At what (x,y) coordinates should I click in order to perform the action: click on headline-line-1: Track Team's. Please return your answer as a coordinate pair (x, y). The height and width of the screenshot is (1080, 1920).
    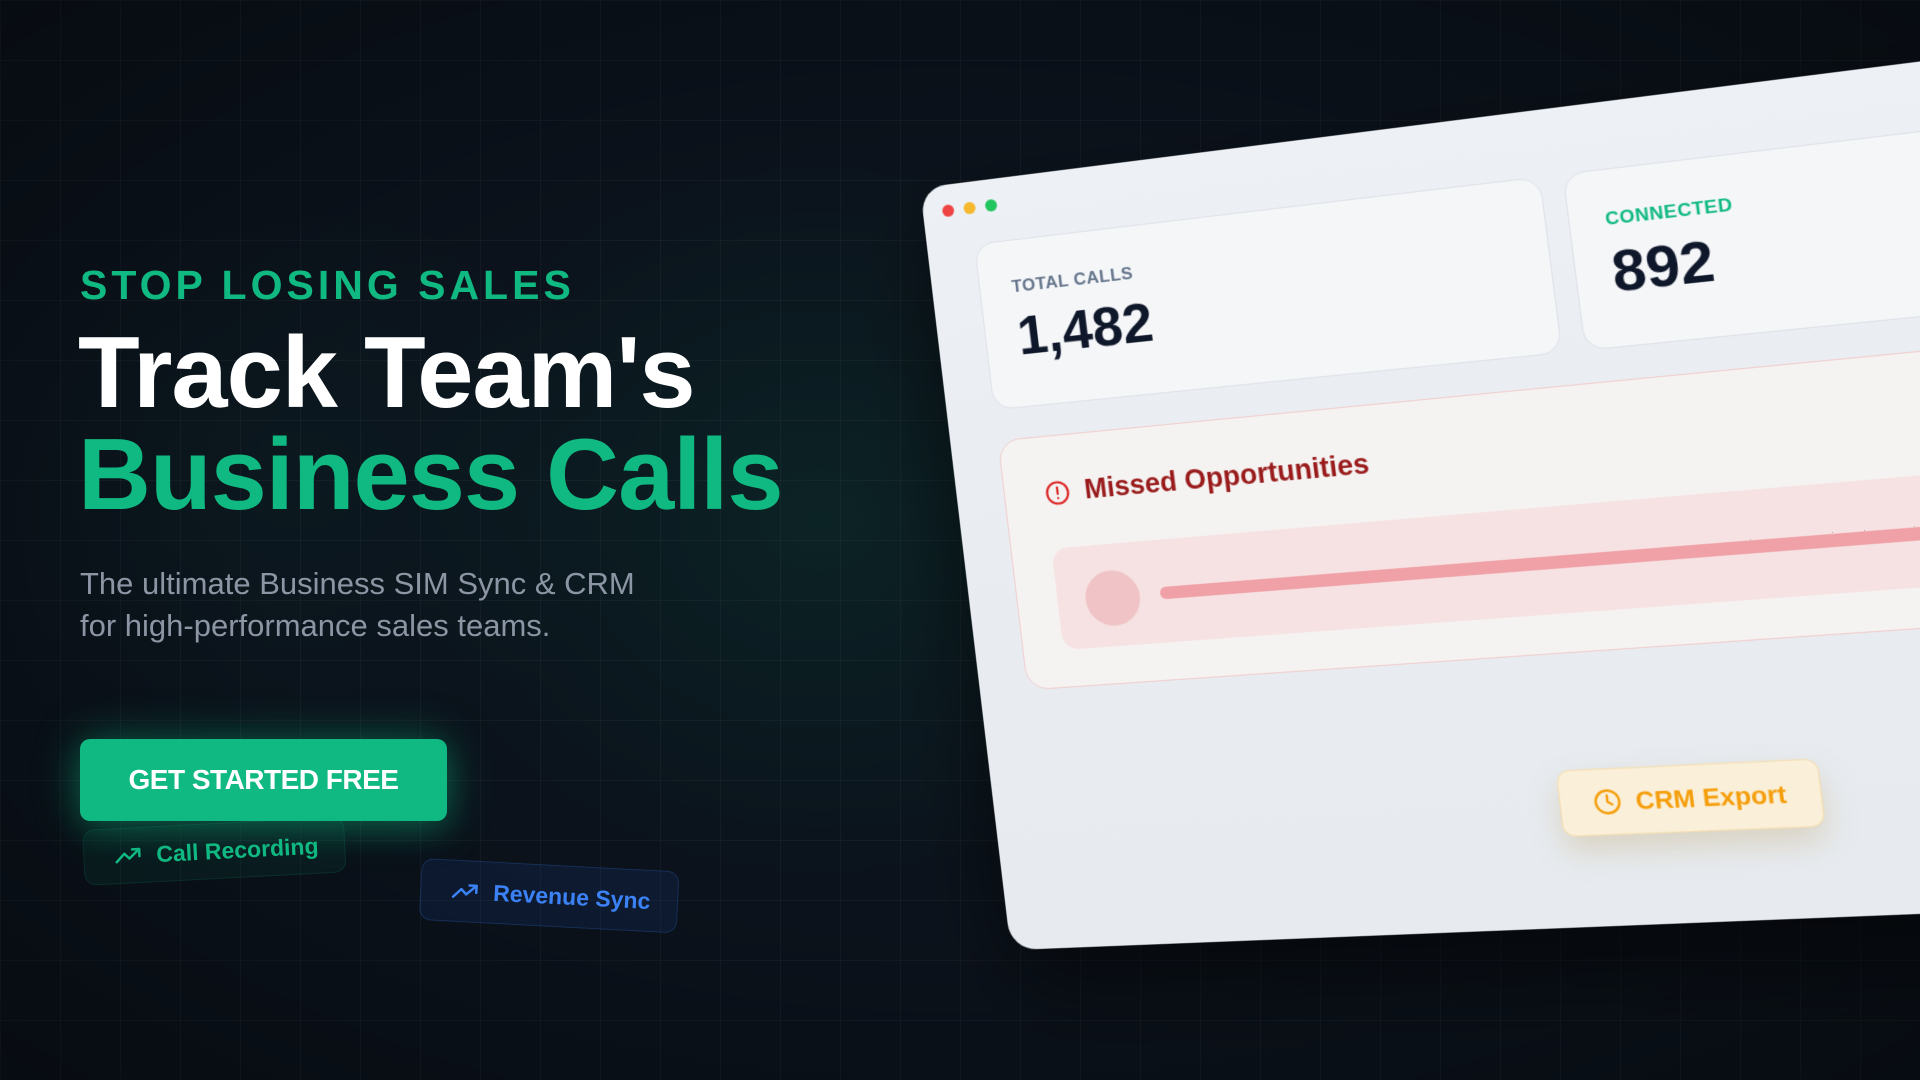
    Looking at the image, I should click on (387, 373).